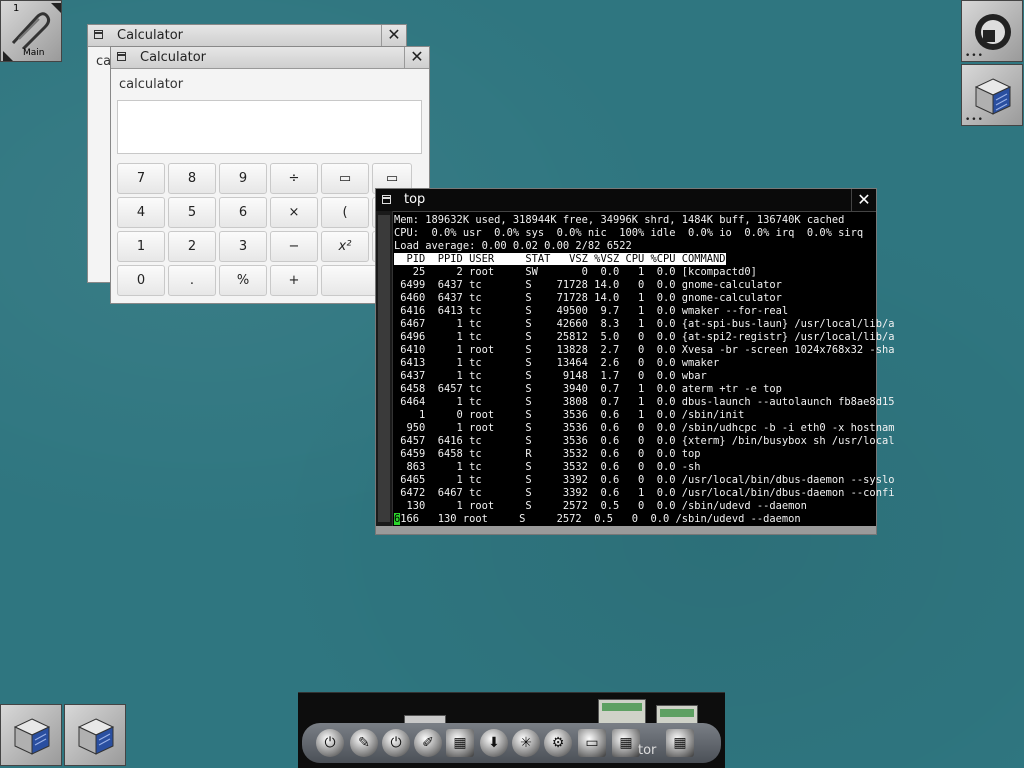 This screenshot has height=768, width=1024. I want to click on calc-mode-label: calculator, so click(151, 84).